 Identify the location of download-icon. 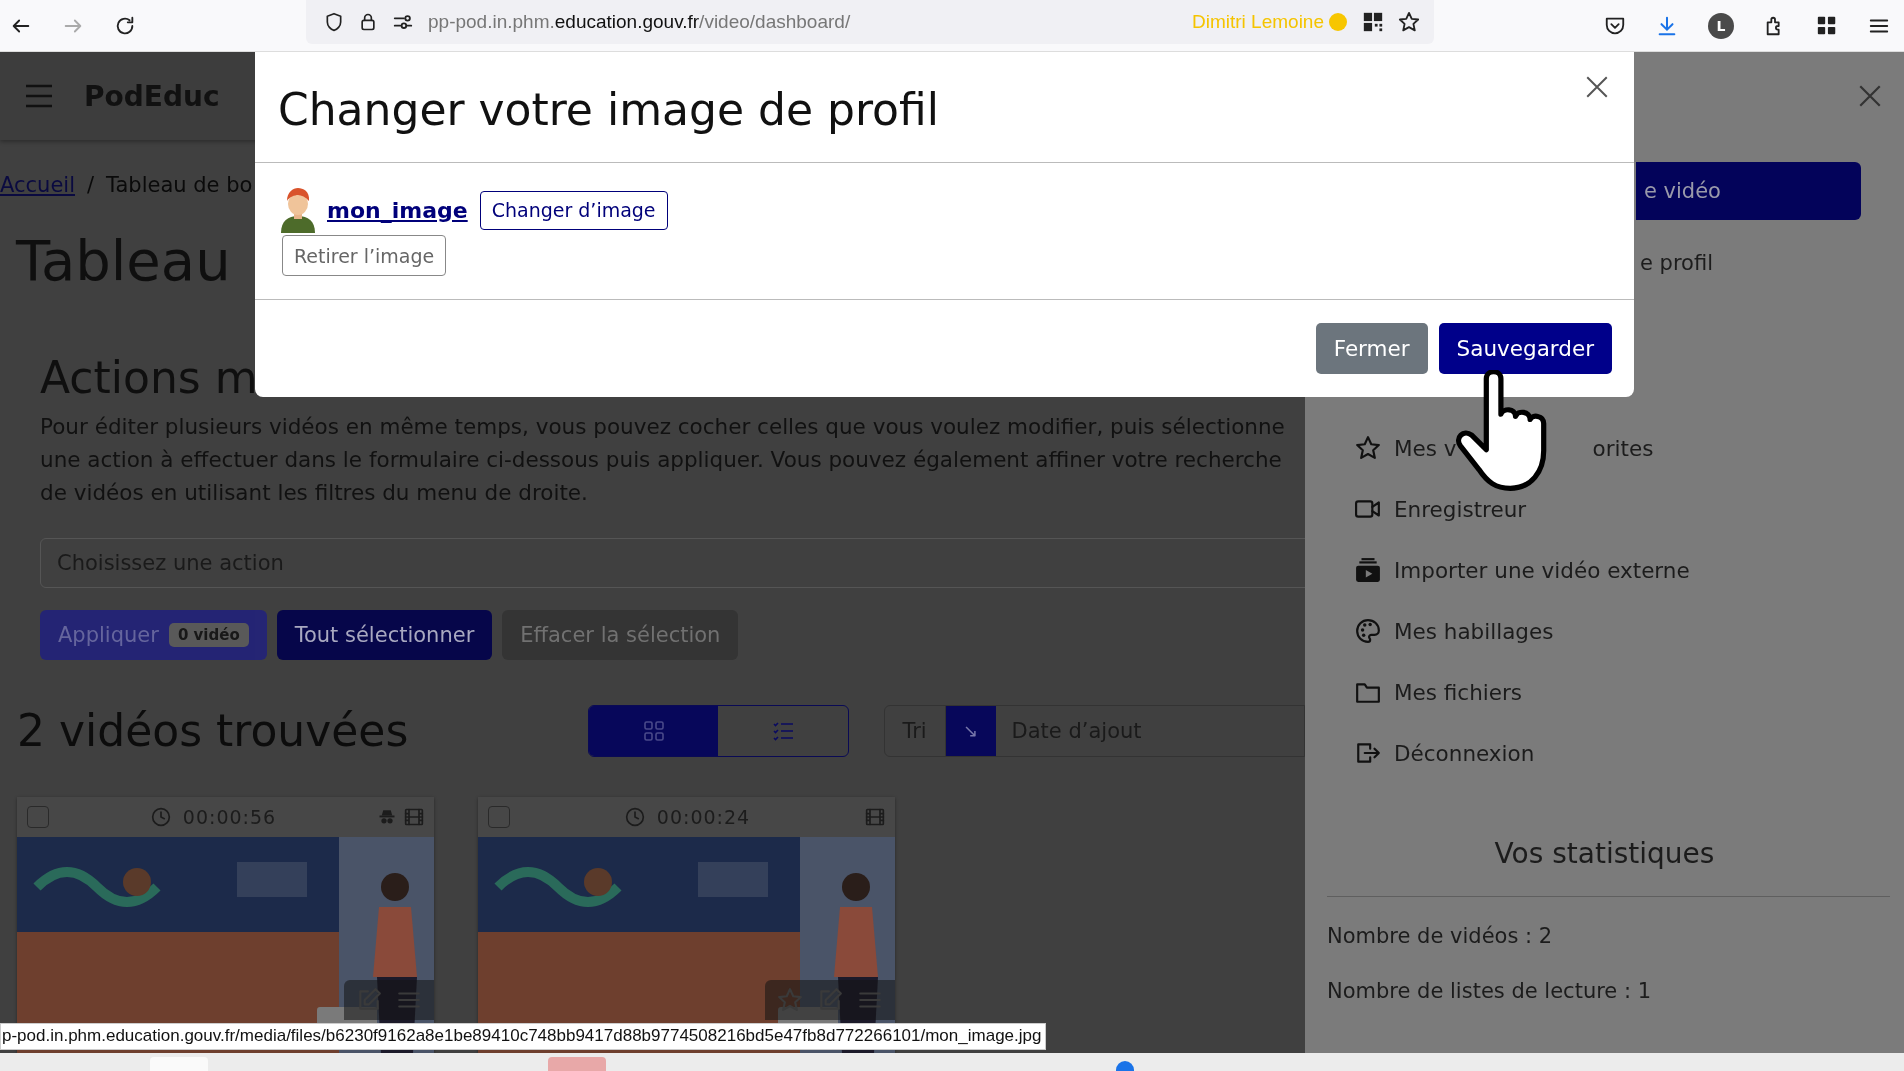
(1667, 25).